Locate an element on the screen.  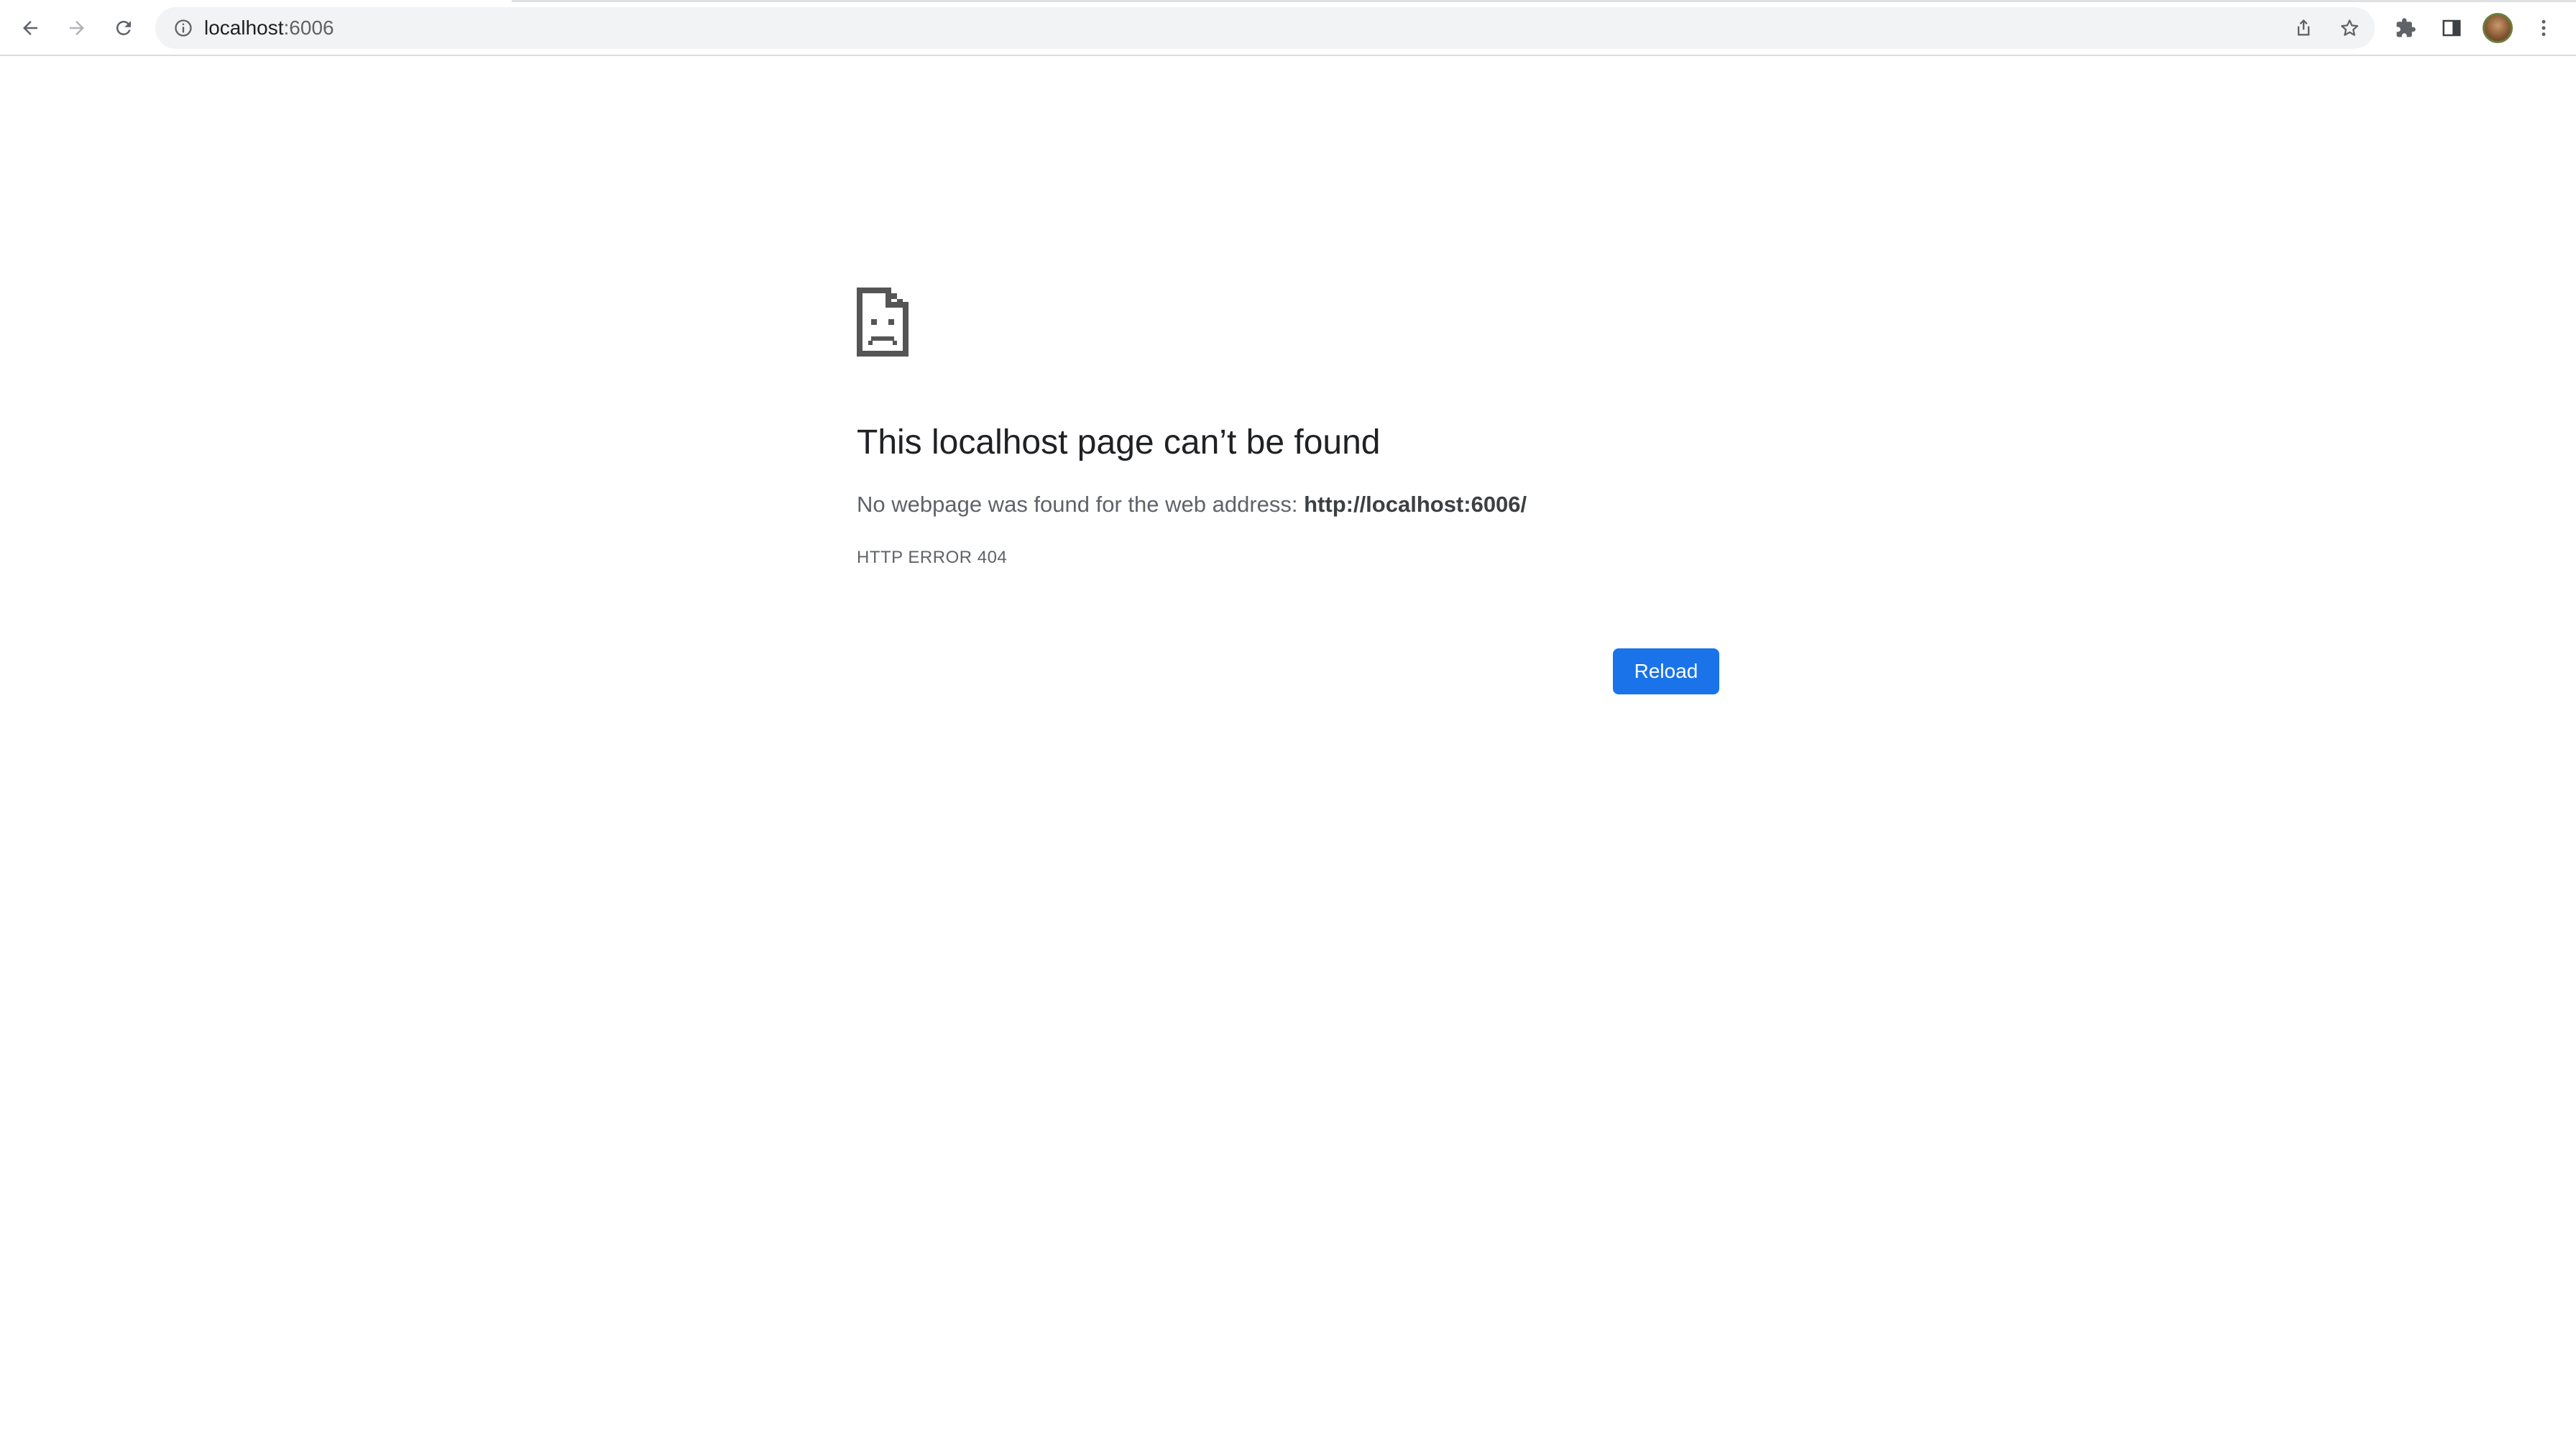
reload-icon is located at coordinates (123, 27).